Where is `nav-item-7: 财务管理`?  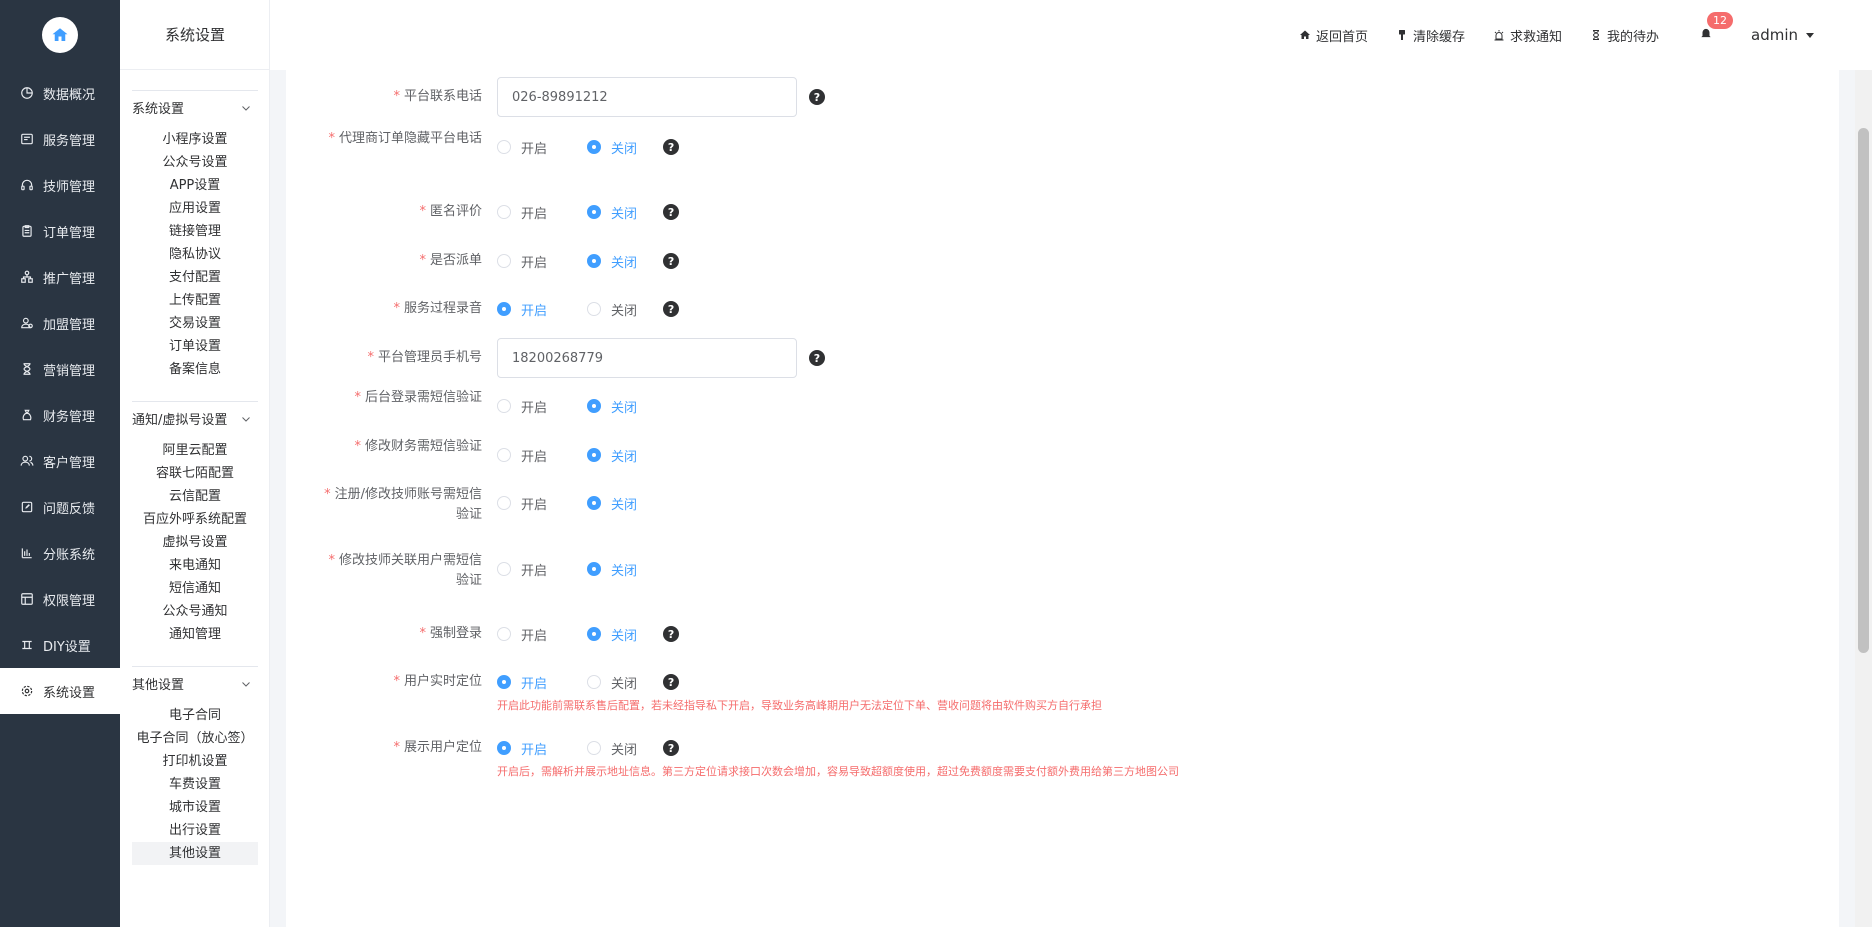 nav-item-7: 财务管理 is located at coordinates (60, 415).